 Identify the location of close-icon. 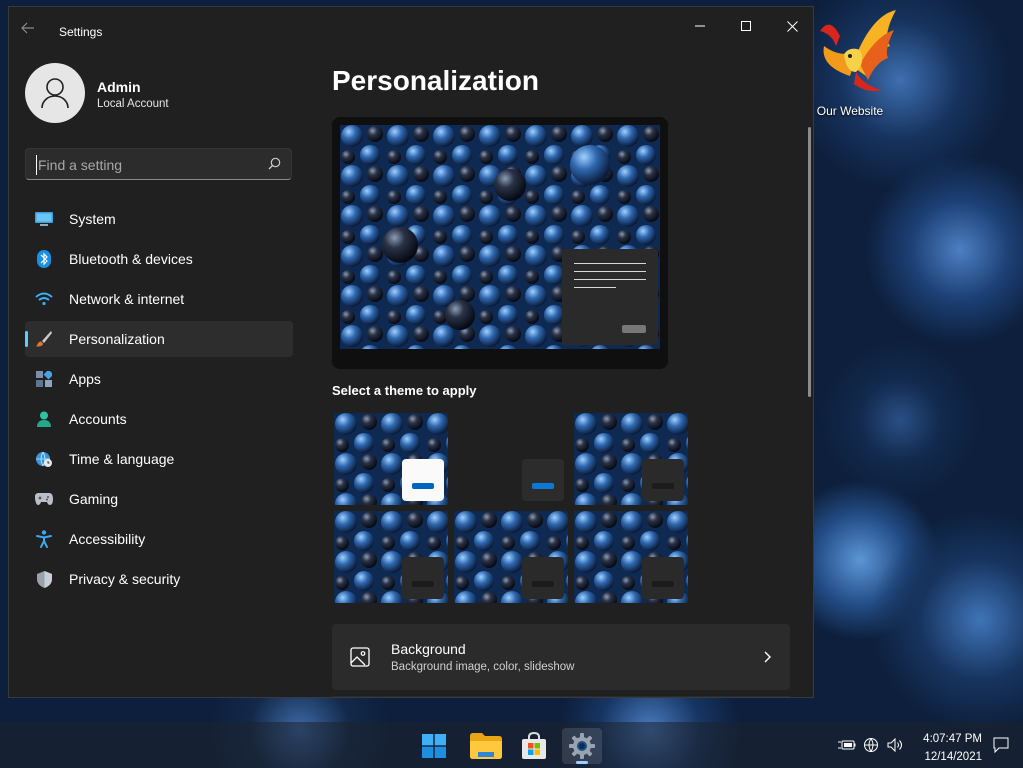
(792, 26).